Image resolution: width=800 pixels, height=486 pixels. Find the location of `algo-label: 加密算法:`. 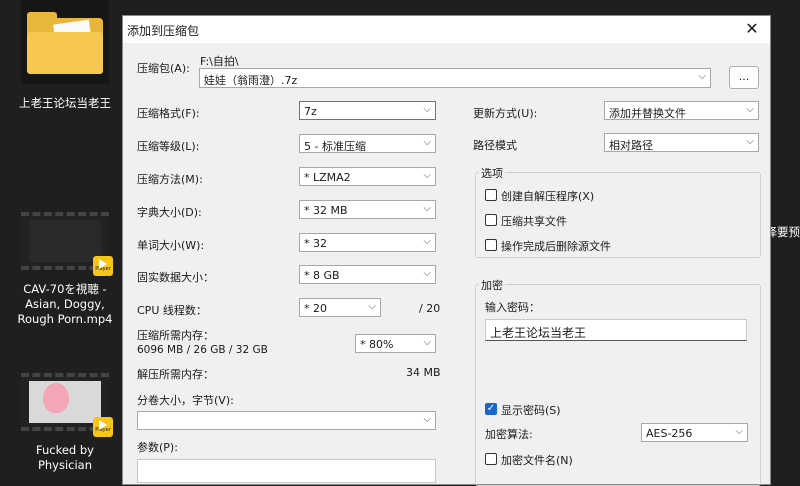

algo-label: 加密算法: is located at coordinates (509, 434).